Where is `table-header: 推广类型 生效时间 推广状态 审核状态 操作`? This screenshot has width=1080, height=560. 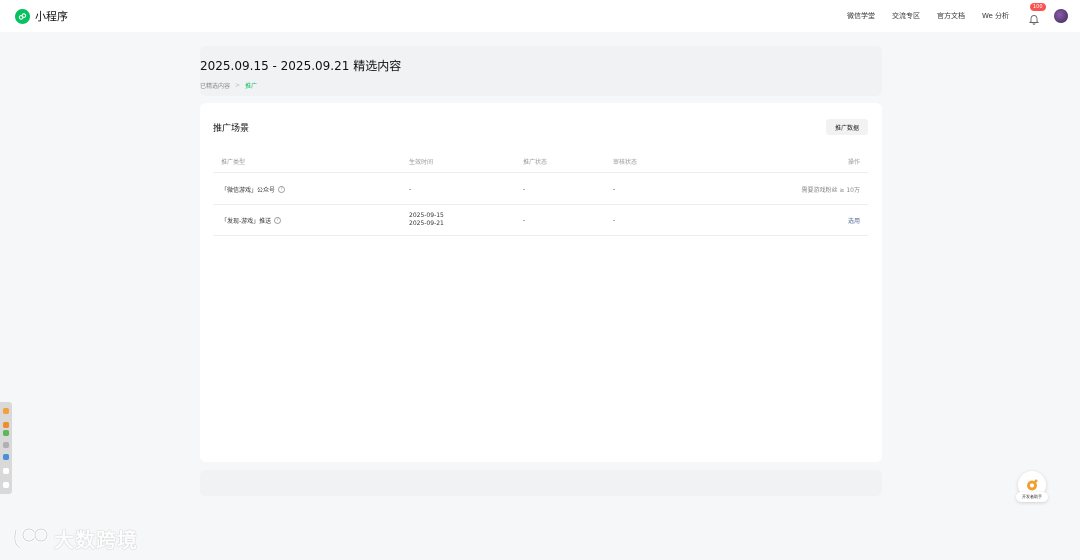
table-header: 推广类型 生效时间 推广状态 审核状态 操作 is located at coordinates (540, 162).